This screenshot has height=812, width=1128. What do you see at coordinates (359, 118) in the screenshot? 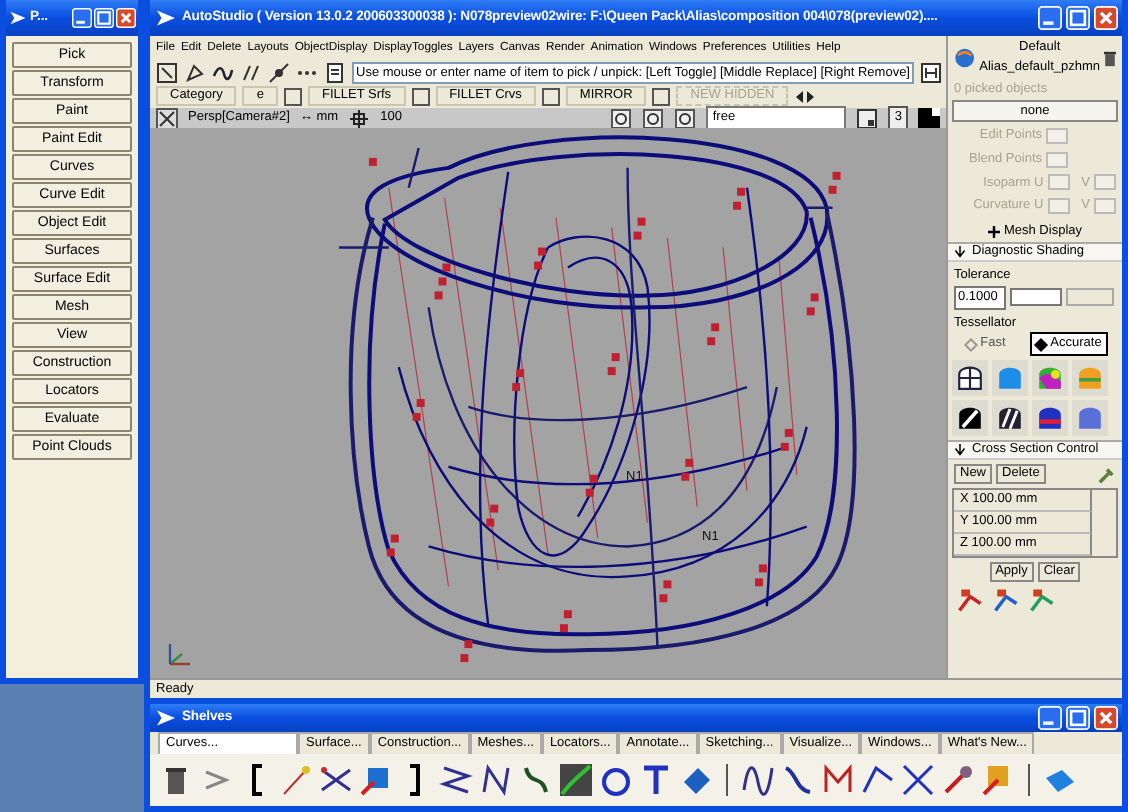
I see `grid-icon` at bounding box center [359, 118].